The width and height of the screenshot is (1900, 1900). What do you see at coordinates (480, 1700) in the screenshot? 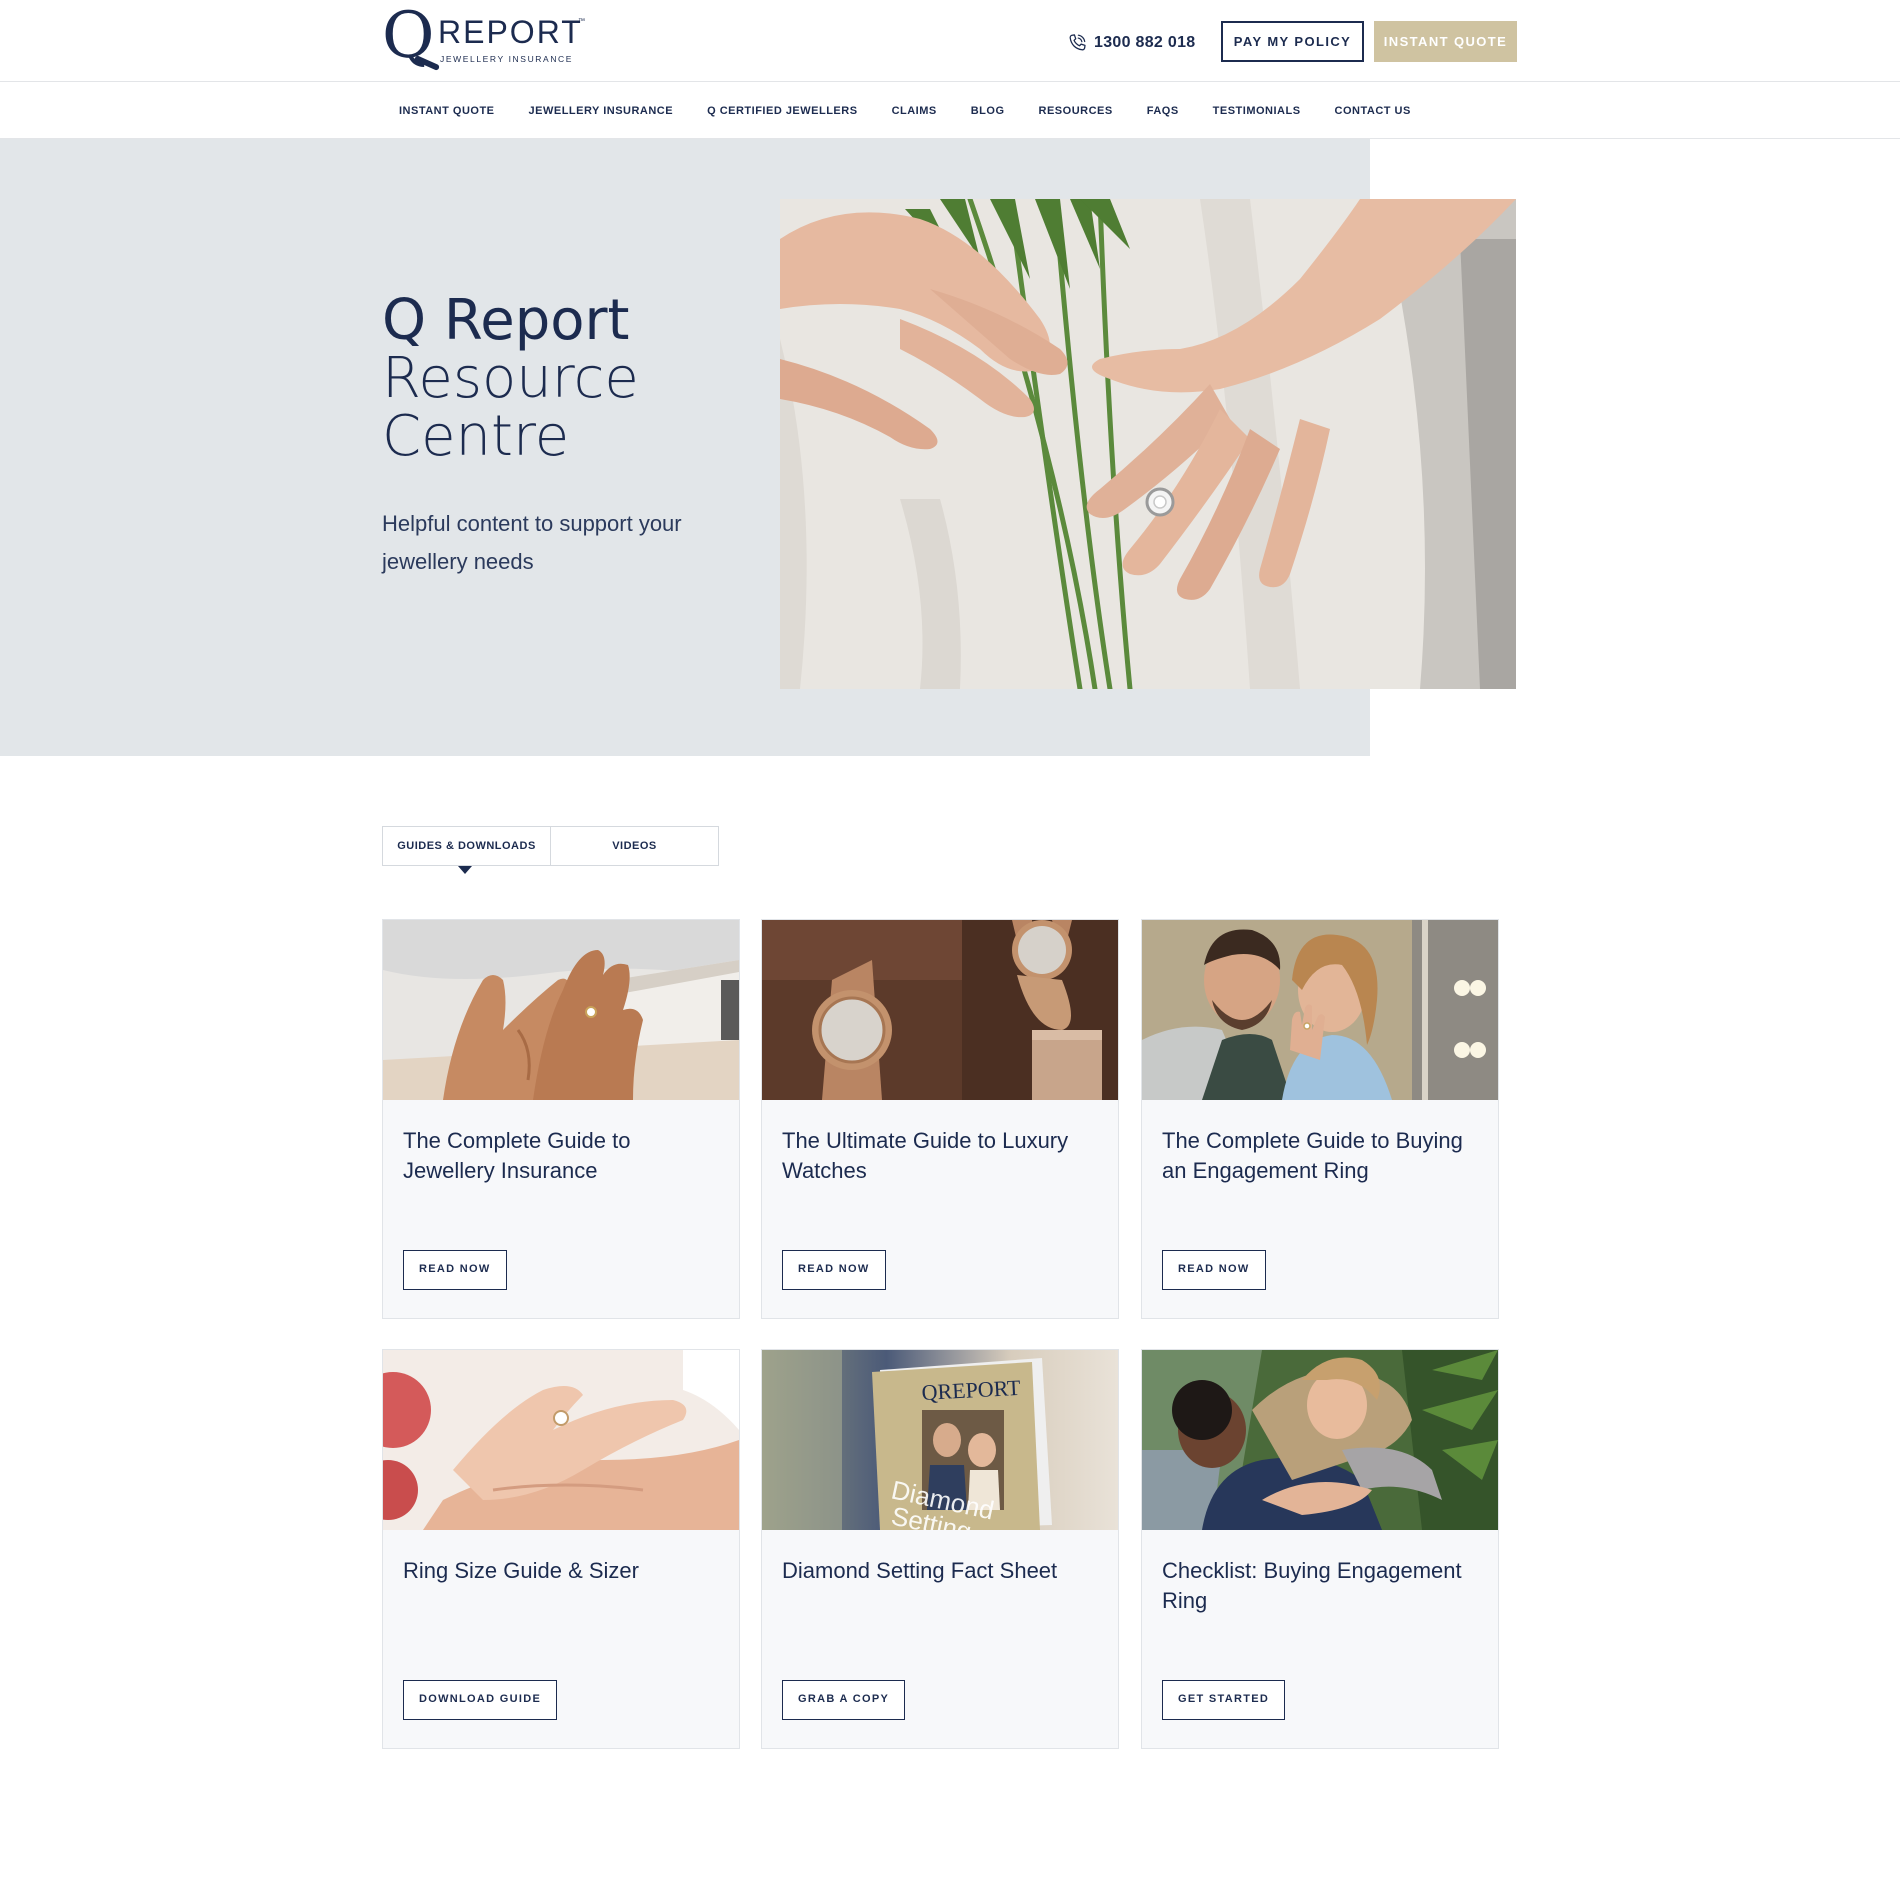
I see `download-guide-button: DOWNLOAD GUIDE` at bounding box center [480, 1700].